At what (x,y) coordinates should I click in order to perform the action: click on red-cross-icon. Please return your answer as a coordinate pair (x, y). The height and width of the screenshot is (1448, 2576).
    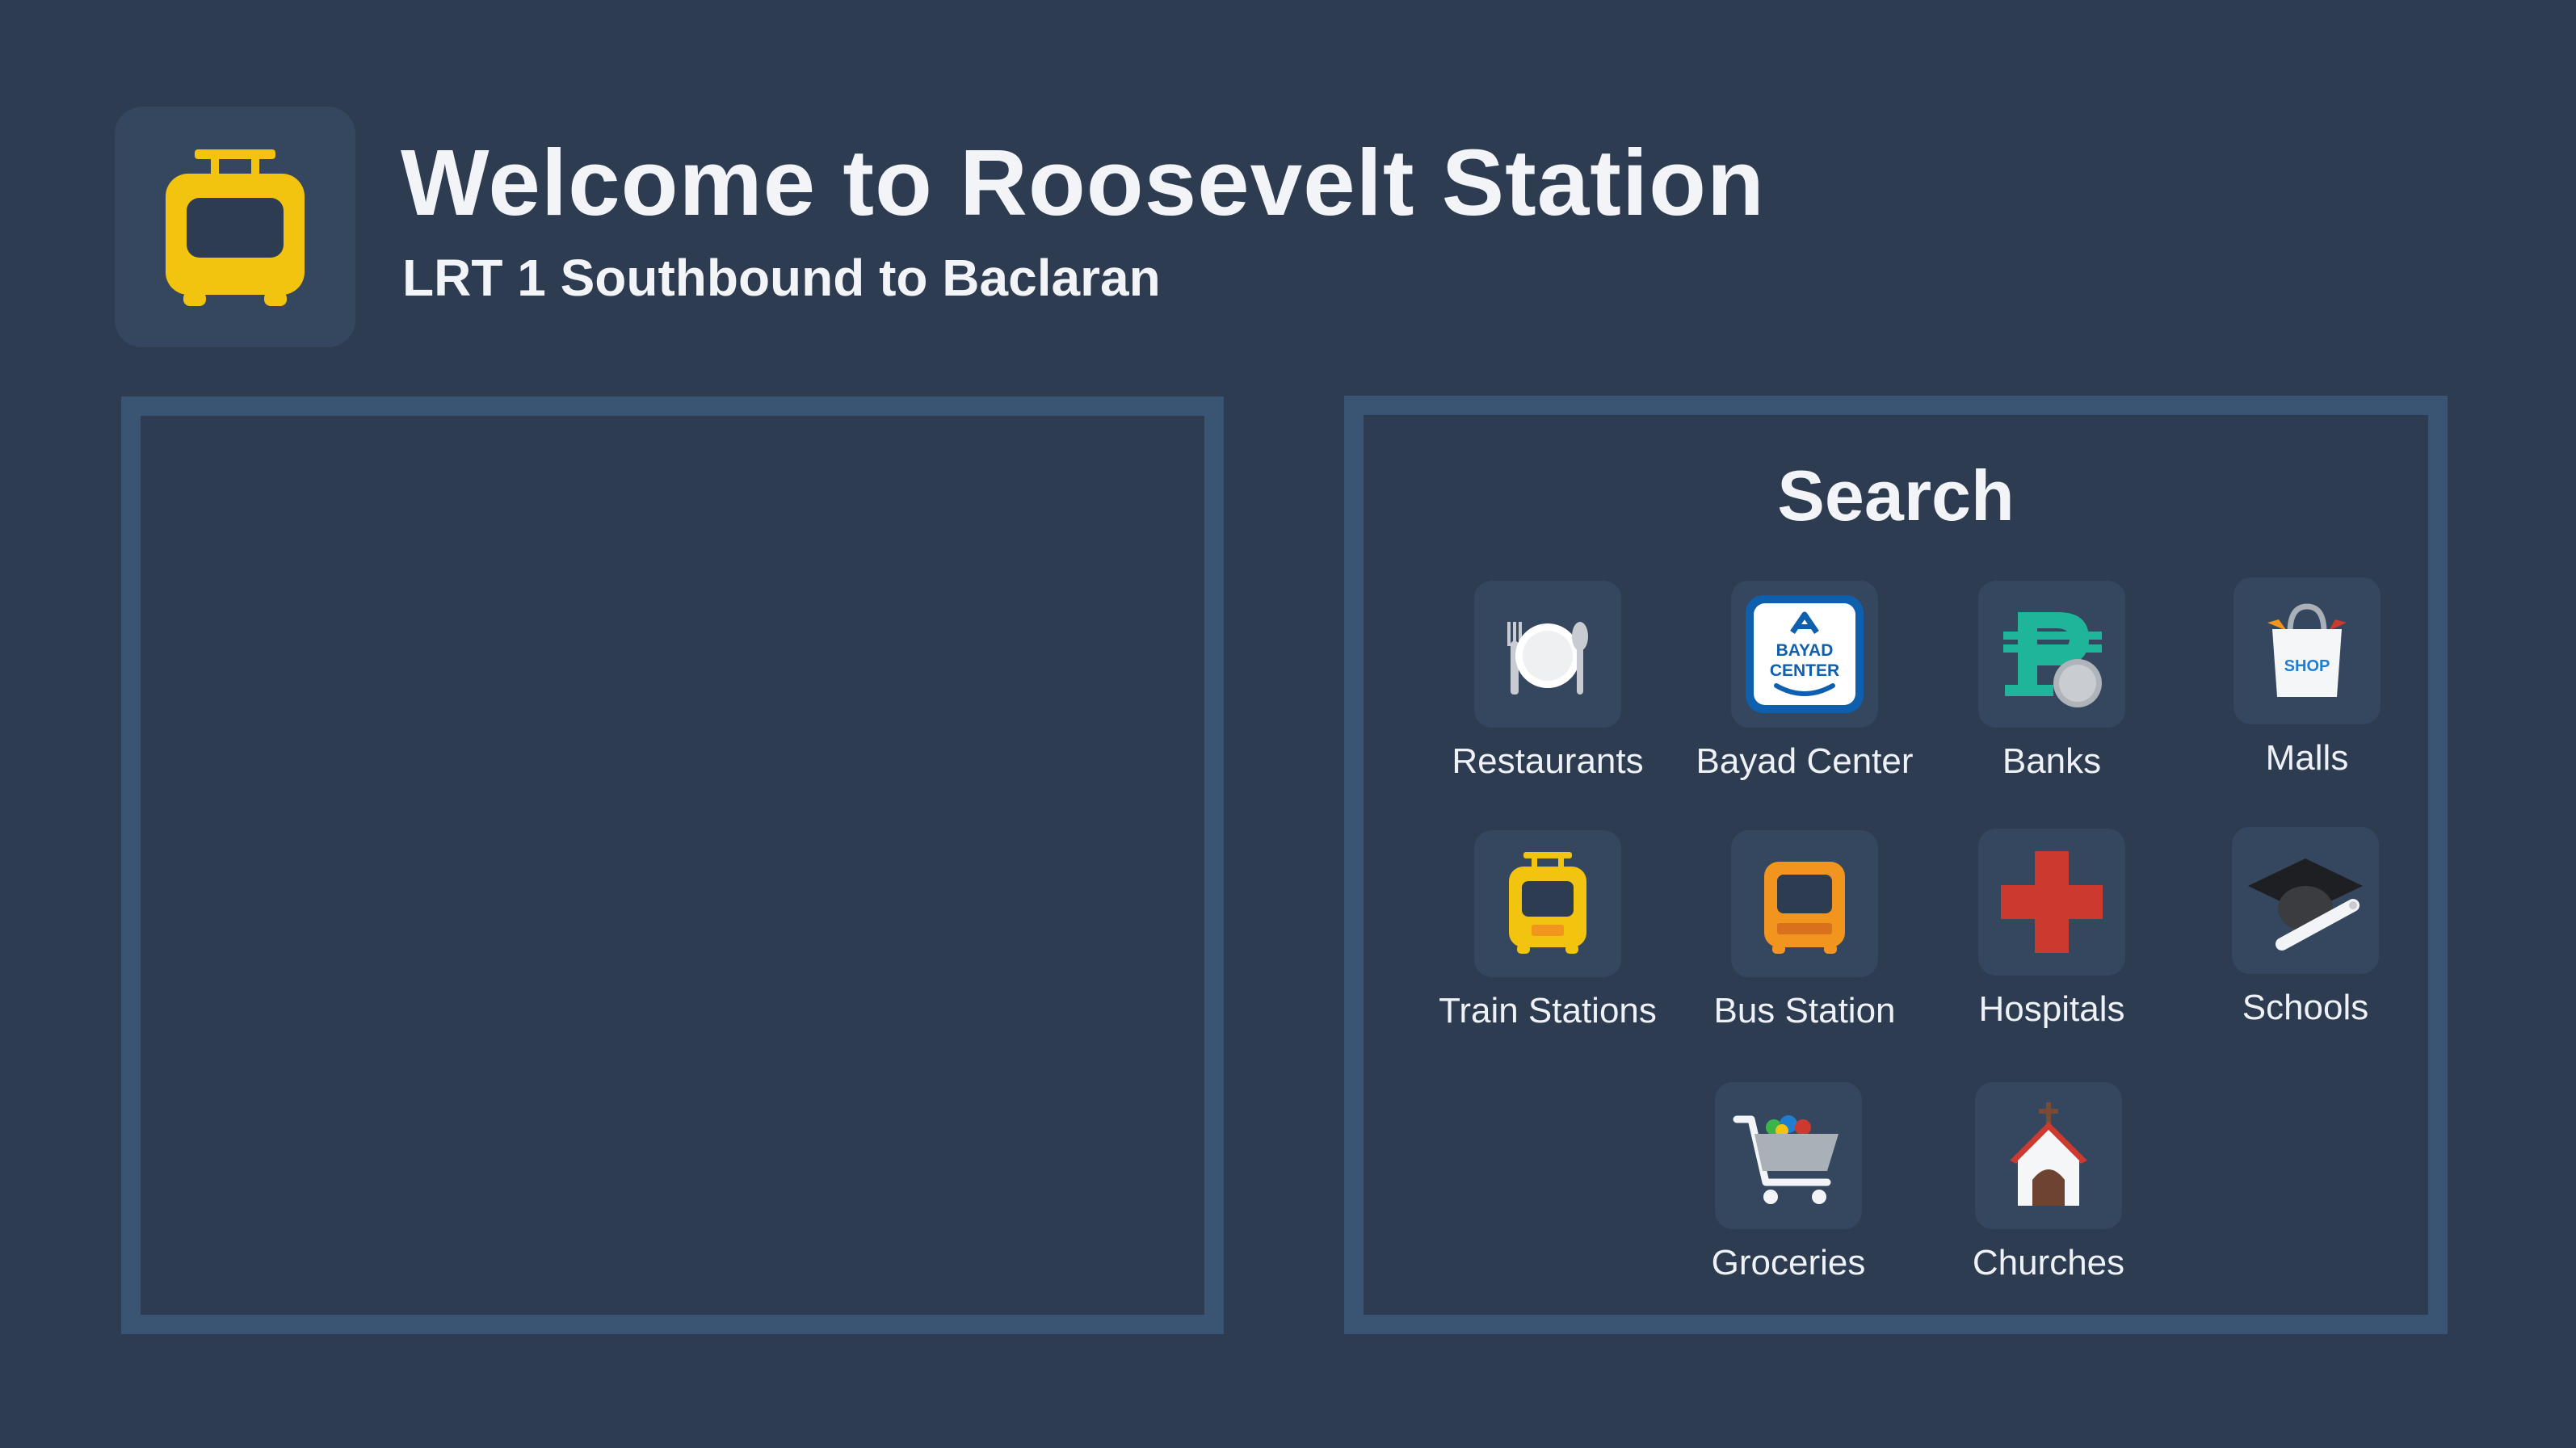
    Looking at the image, I should click on (2052, 902).